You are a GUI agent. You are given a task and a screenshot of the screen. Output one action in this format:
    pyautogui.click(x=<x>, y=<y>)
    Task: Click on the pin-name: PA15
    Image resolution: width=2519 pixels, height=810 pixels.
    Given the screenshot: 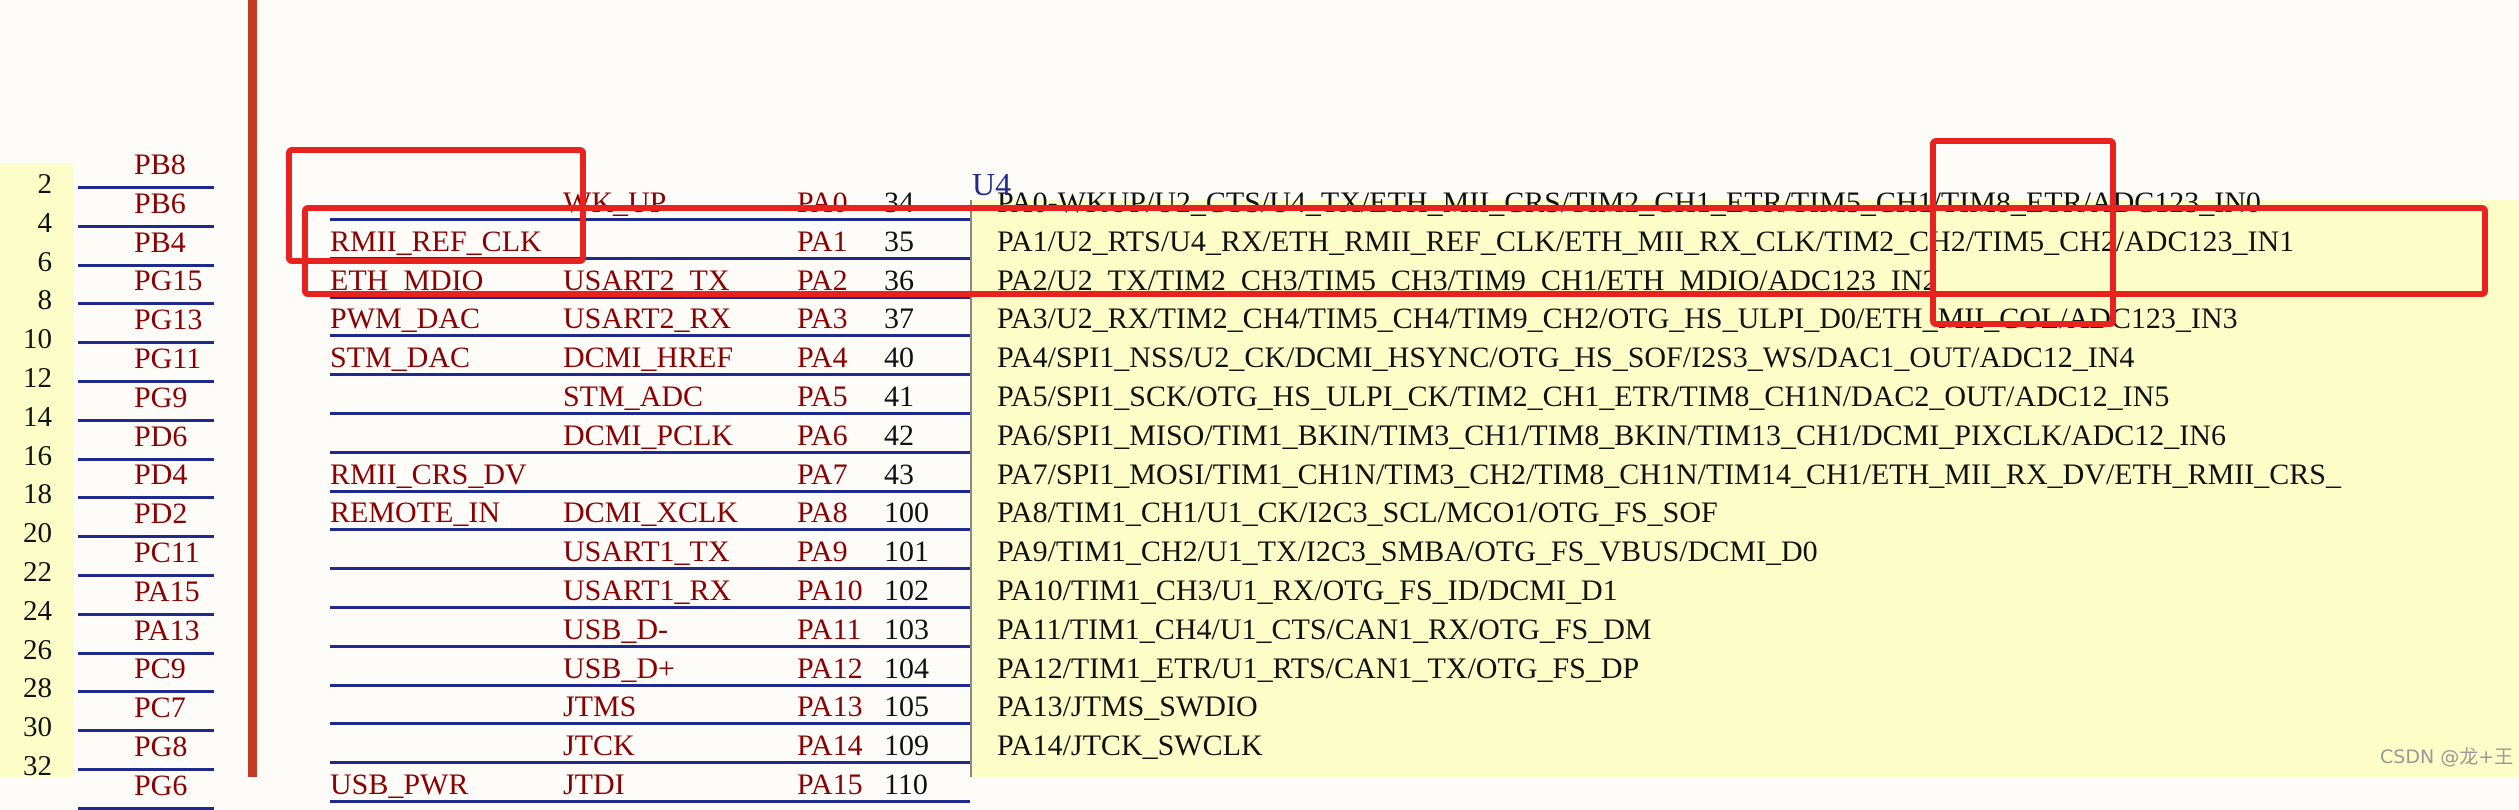 What is the action you would take?
    pyautogui.click(x=830, y=784)
    